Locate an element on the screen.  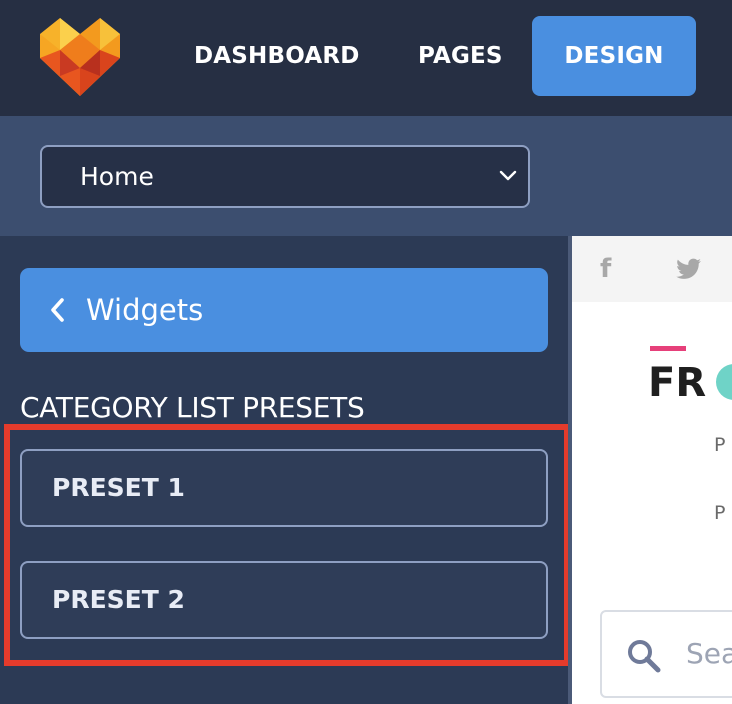
preview-text-1: P is located at coordinates (720, 445).